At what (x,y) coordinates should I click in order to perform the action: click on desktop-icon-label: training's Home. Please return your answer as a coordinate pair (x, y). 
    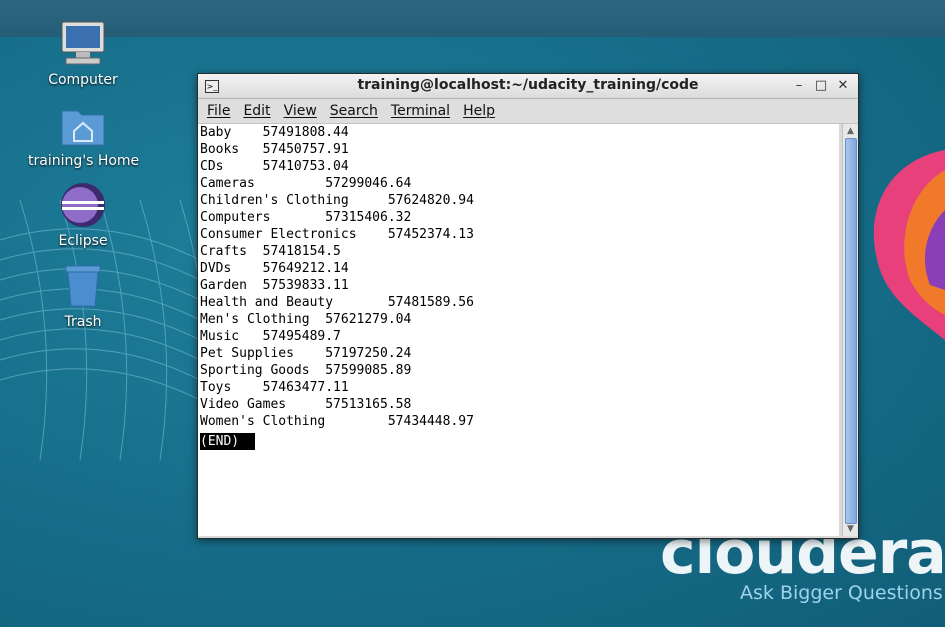
    Looking at the image, I should click on (84, 161).